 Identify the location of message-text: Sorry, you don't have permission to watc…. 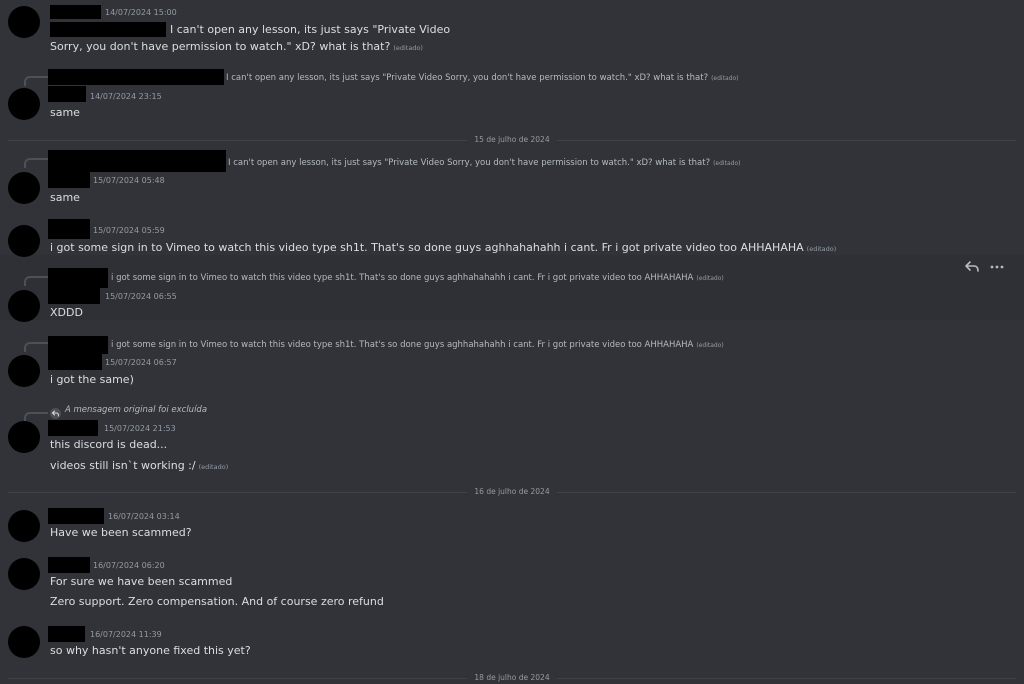
(236, 46).